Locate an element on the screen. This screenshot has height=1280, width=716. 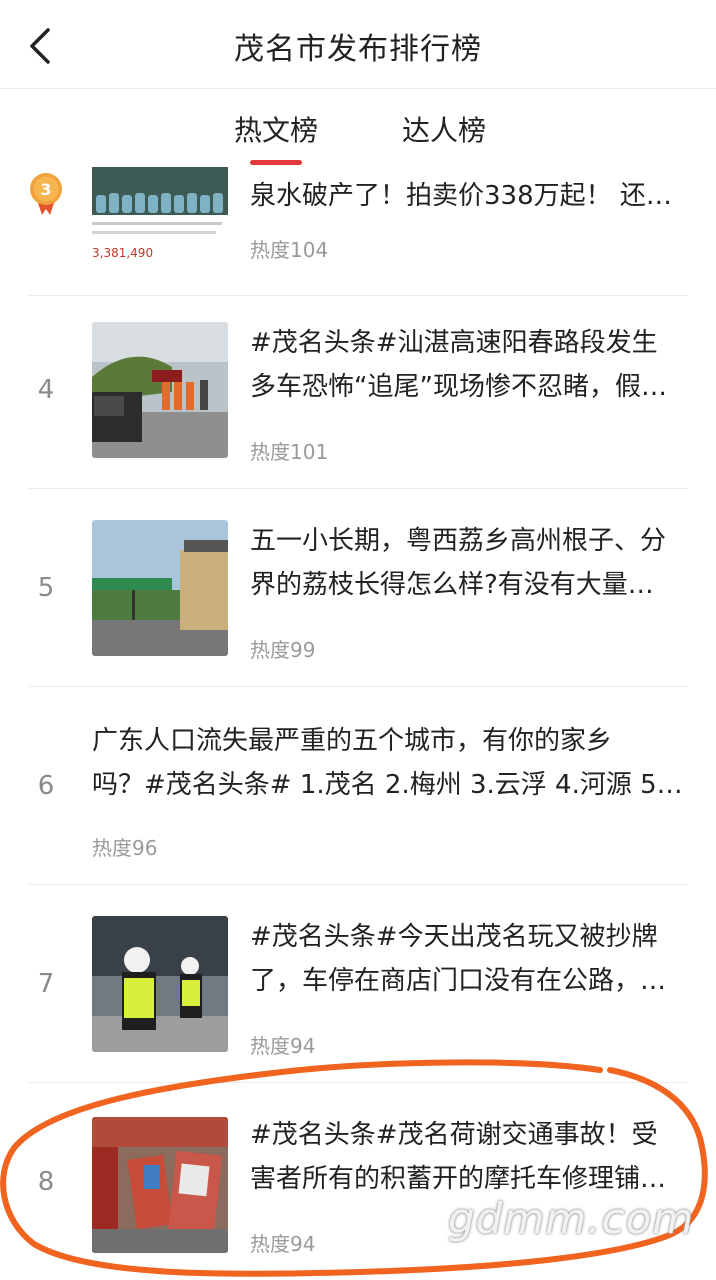
heat-value: 热度99 is located at coordinates (283, 650).